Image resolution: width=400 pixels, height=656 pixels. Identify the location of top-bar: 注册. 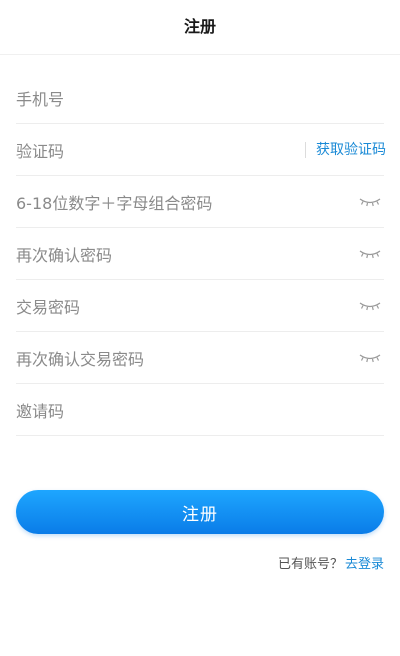
(200, 25).